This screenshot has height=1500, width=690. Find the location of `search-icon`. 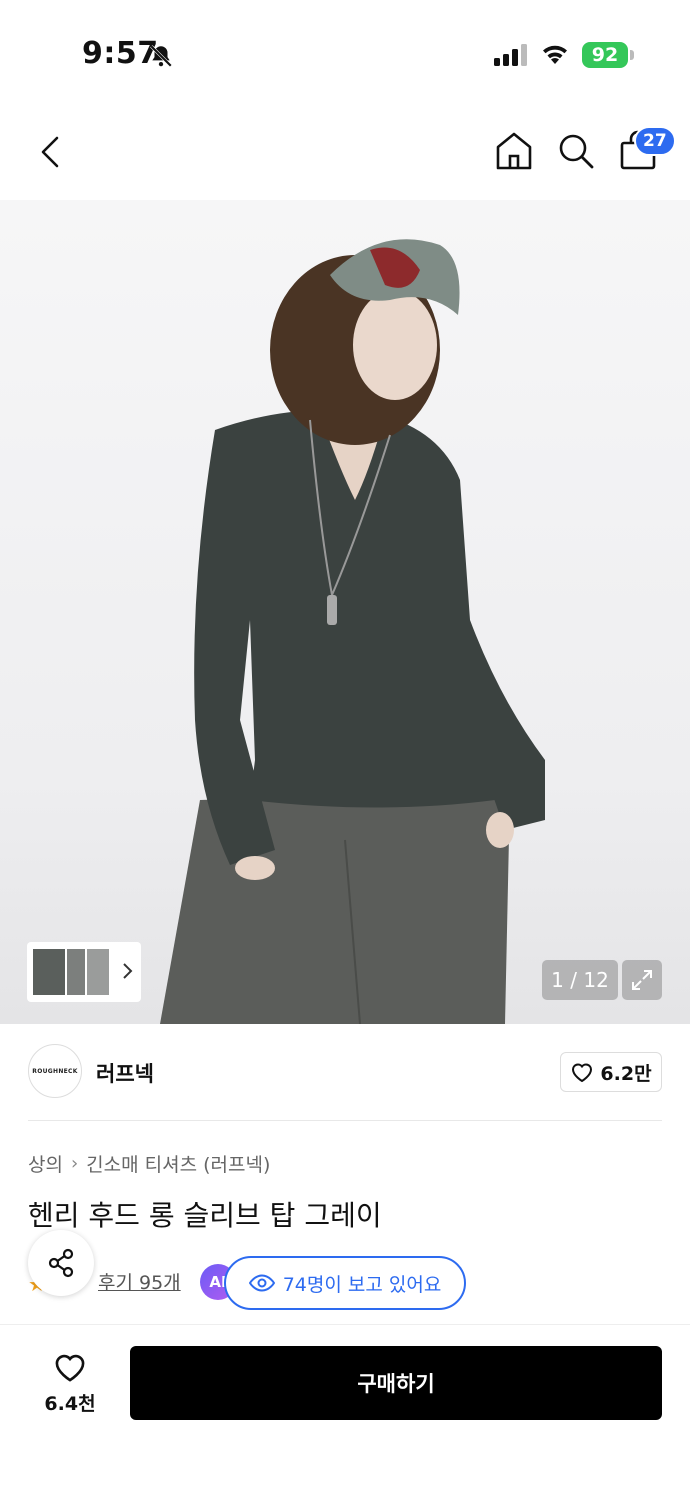

search-icon is located at coordinates (576, 151).